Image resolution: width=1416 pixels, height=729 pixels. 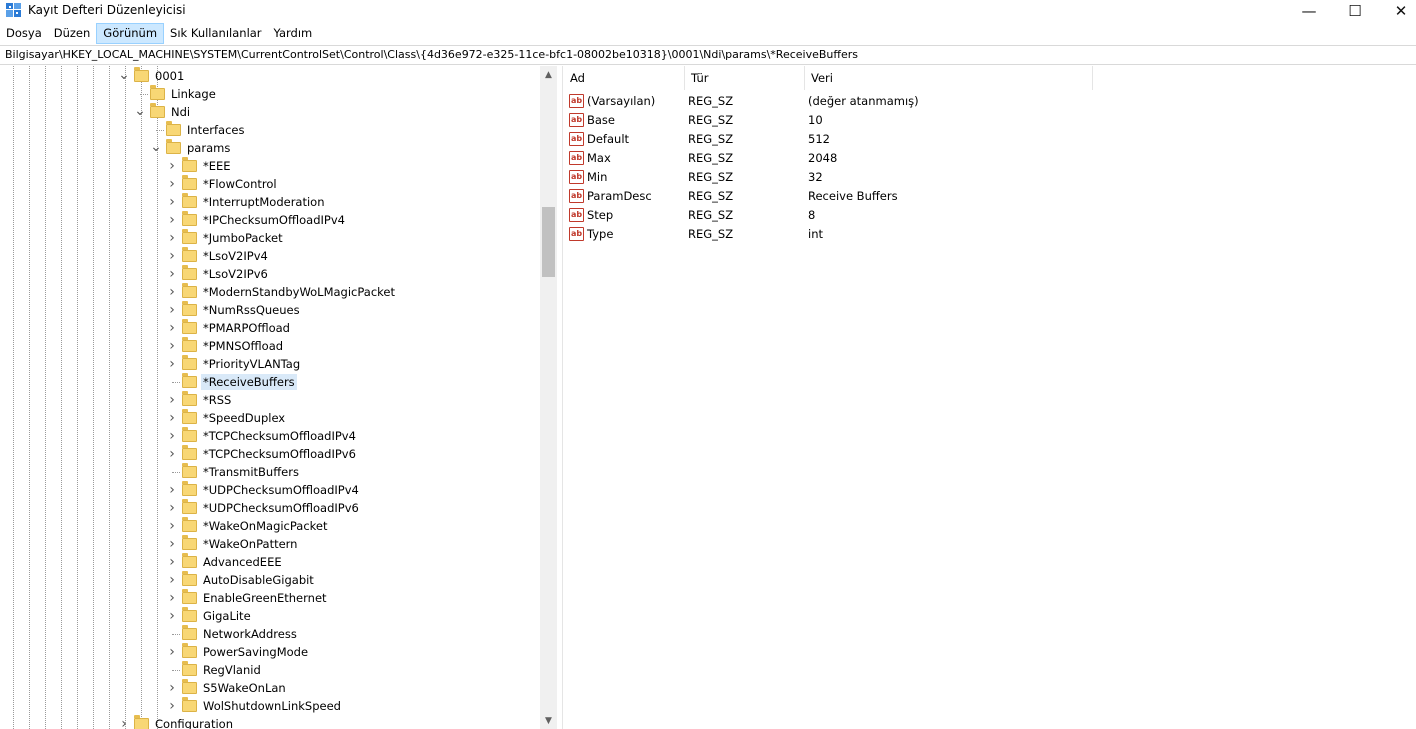 I want to click on tree-item: › EnableGreenEthernet, so click(x=247, y=598).